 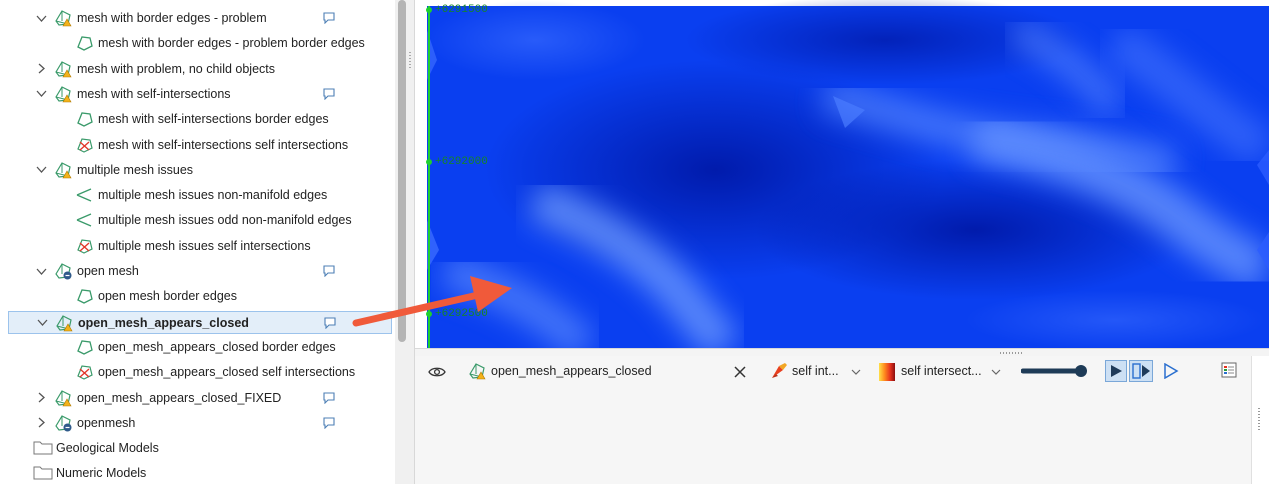 What do you see at coordinates (107, 448) in the screenshot?
I see `tree-item-label: Geological Models` at bounding box center [107, 448].